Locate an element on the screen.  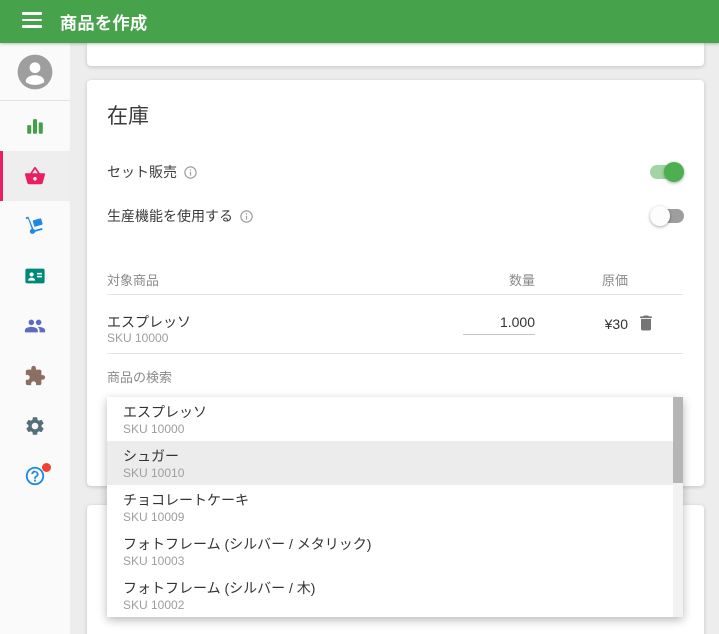
dropdown-item-sku: SKU 10010 is located at coordinates (154, 473).